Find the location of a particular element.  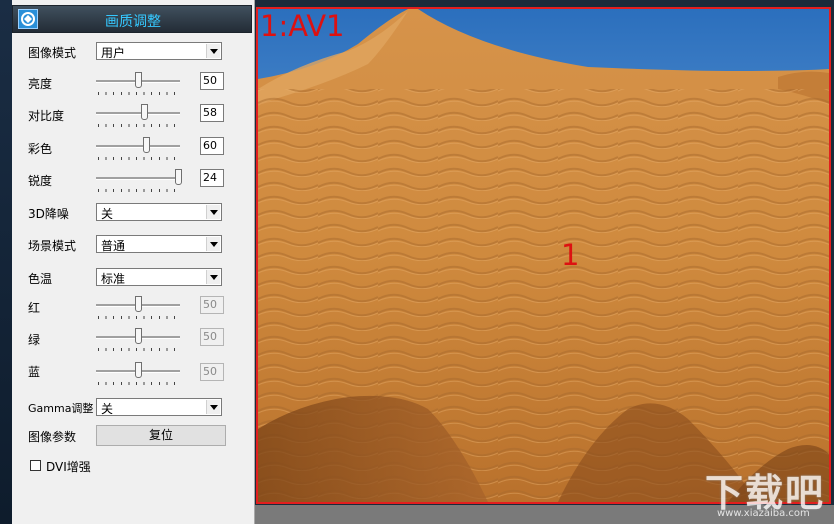

red-slider is located at coordinates (138, 309).